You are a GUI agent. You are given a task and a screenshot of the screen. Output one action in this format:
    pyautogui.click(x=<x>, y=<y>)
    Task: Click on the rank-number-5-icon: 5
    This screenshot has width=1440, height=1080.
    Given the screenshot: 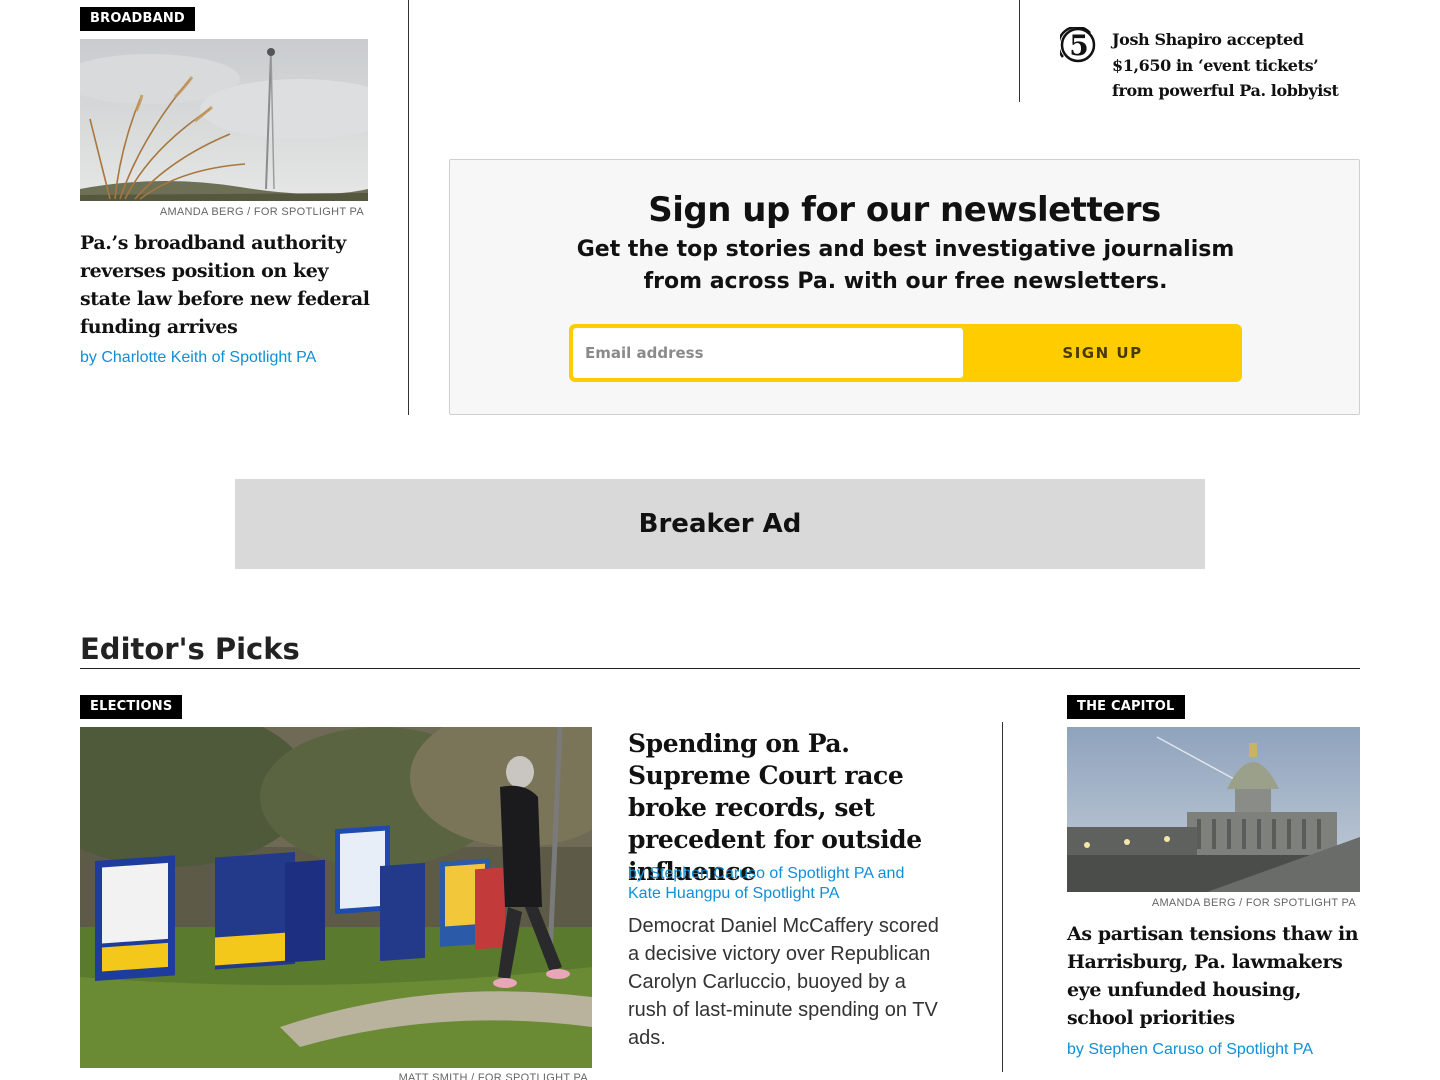 What is the action you would take?
    pyautogui.click(x=1076, y=44)
    